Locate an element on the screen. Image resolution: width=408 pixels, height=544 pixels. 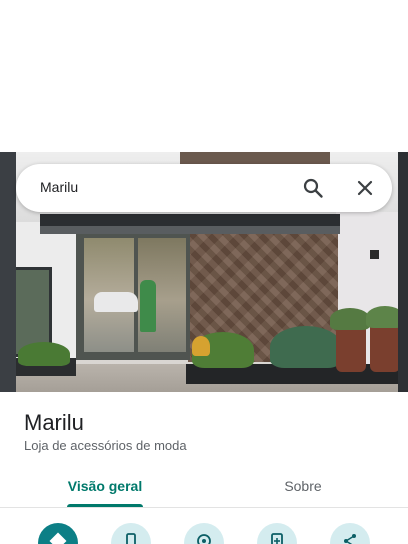
call-button is located at coordinates (131, 533).